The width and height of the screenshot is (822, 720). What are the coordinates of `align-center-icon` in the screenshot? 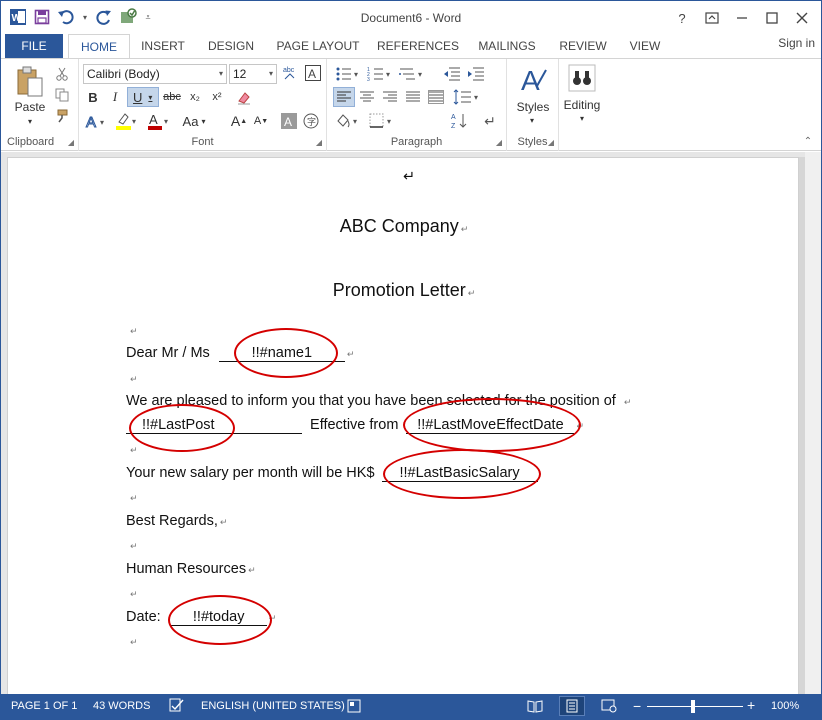 It's located at (367, 97).